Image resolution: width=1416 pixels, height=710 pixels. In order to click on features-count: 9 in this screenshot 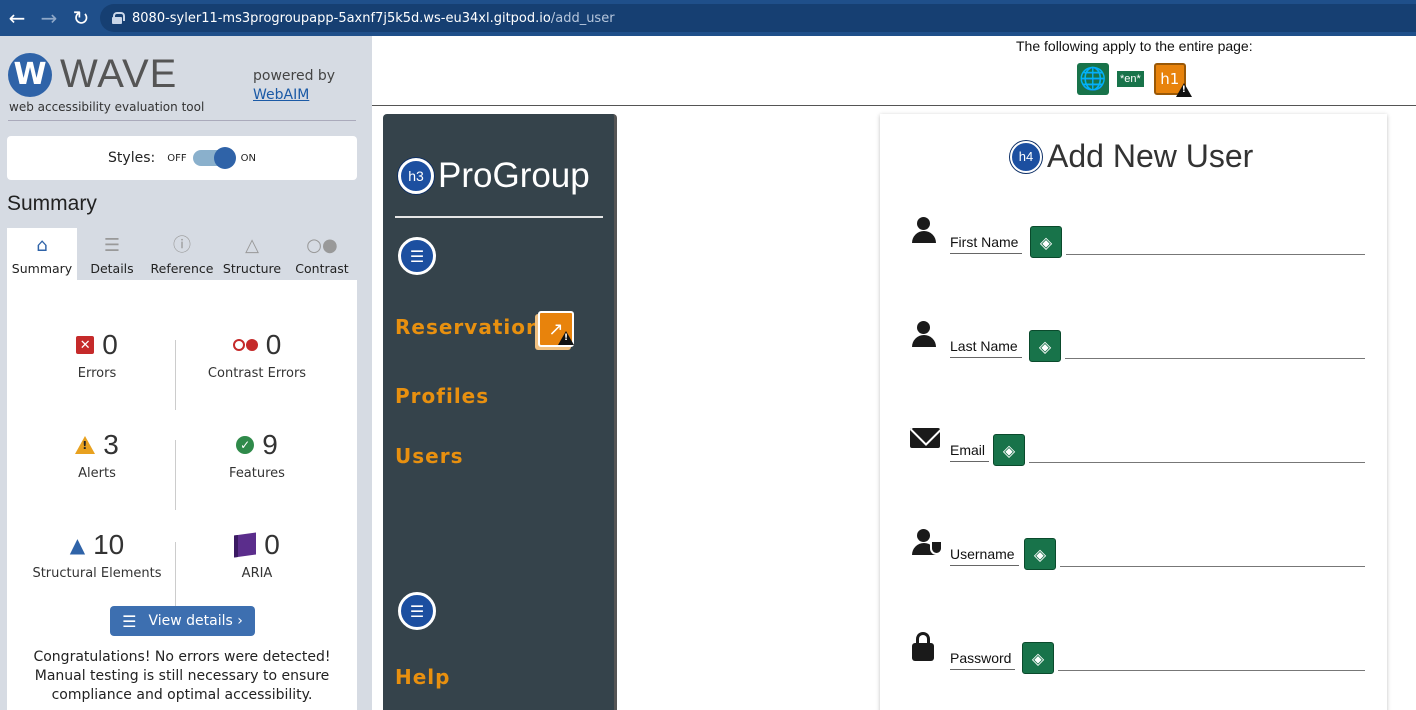, I will do `click(270, 444)`.